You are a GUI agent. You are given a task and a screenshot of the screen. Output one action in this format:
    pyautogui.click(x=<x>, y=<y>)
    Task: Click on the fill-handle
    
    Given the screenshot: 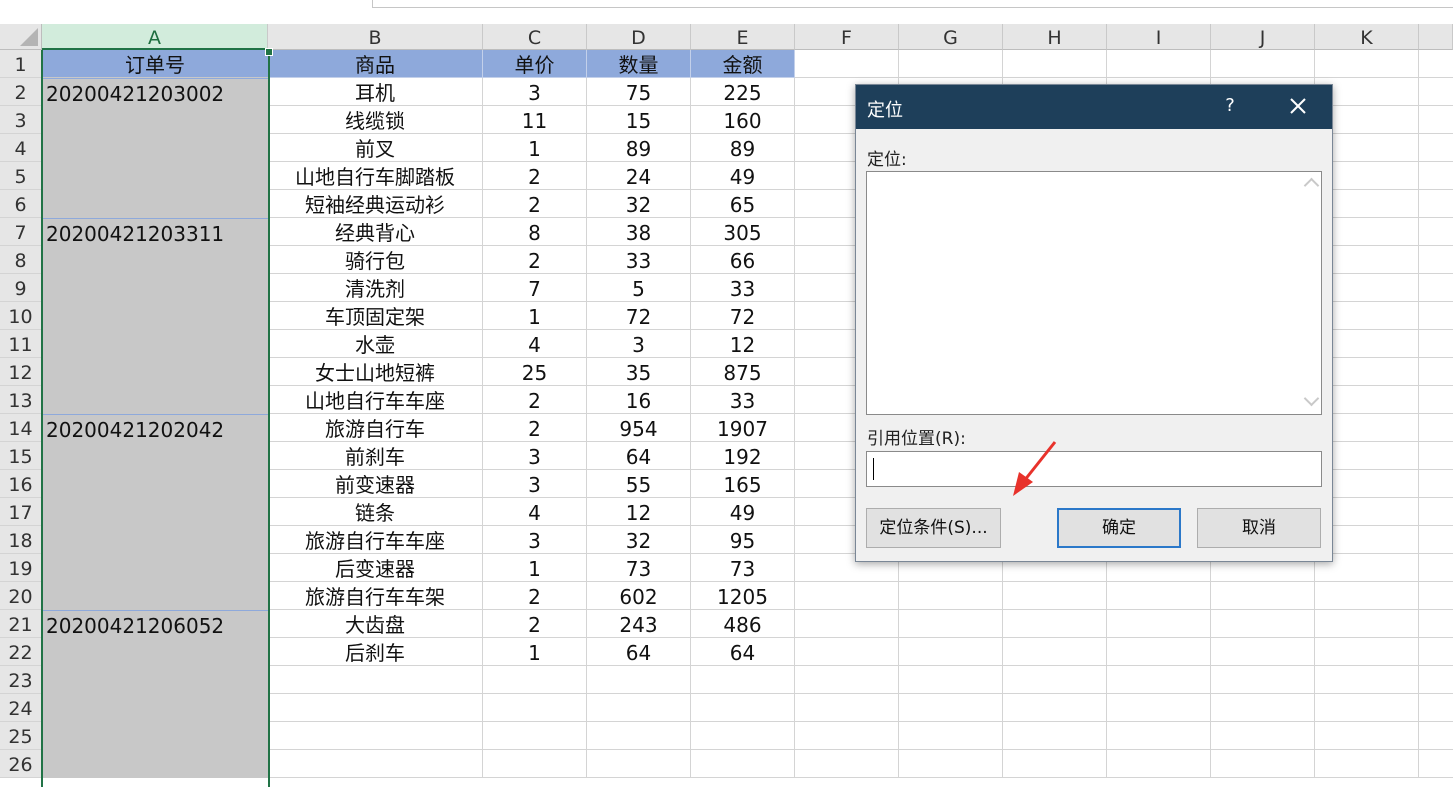 What is the action you would take?
    pyautogui.click(x=269, y=52)
    